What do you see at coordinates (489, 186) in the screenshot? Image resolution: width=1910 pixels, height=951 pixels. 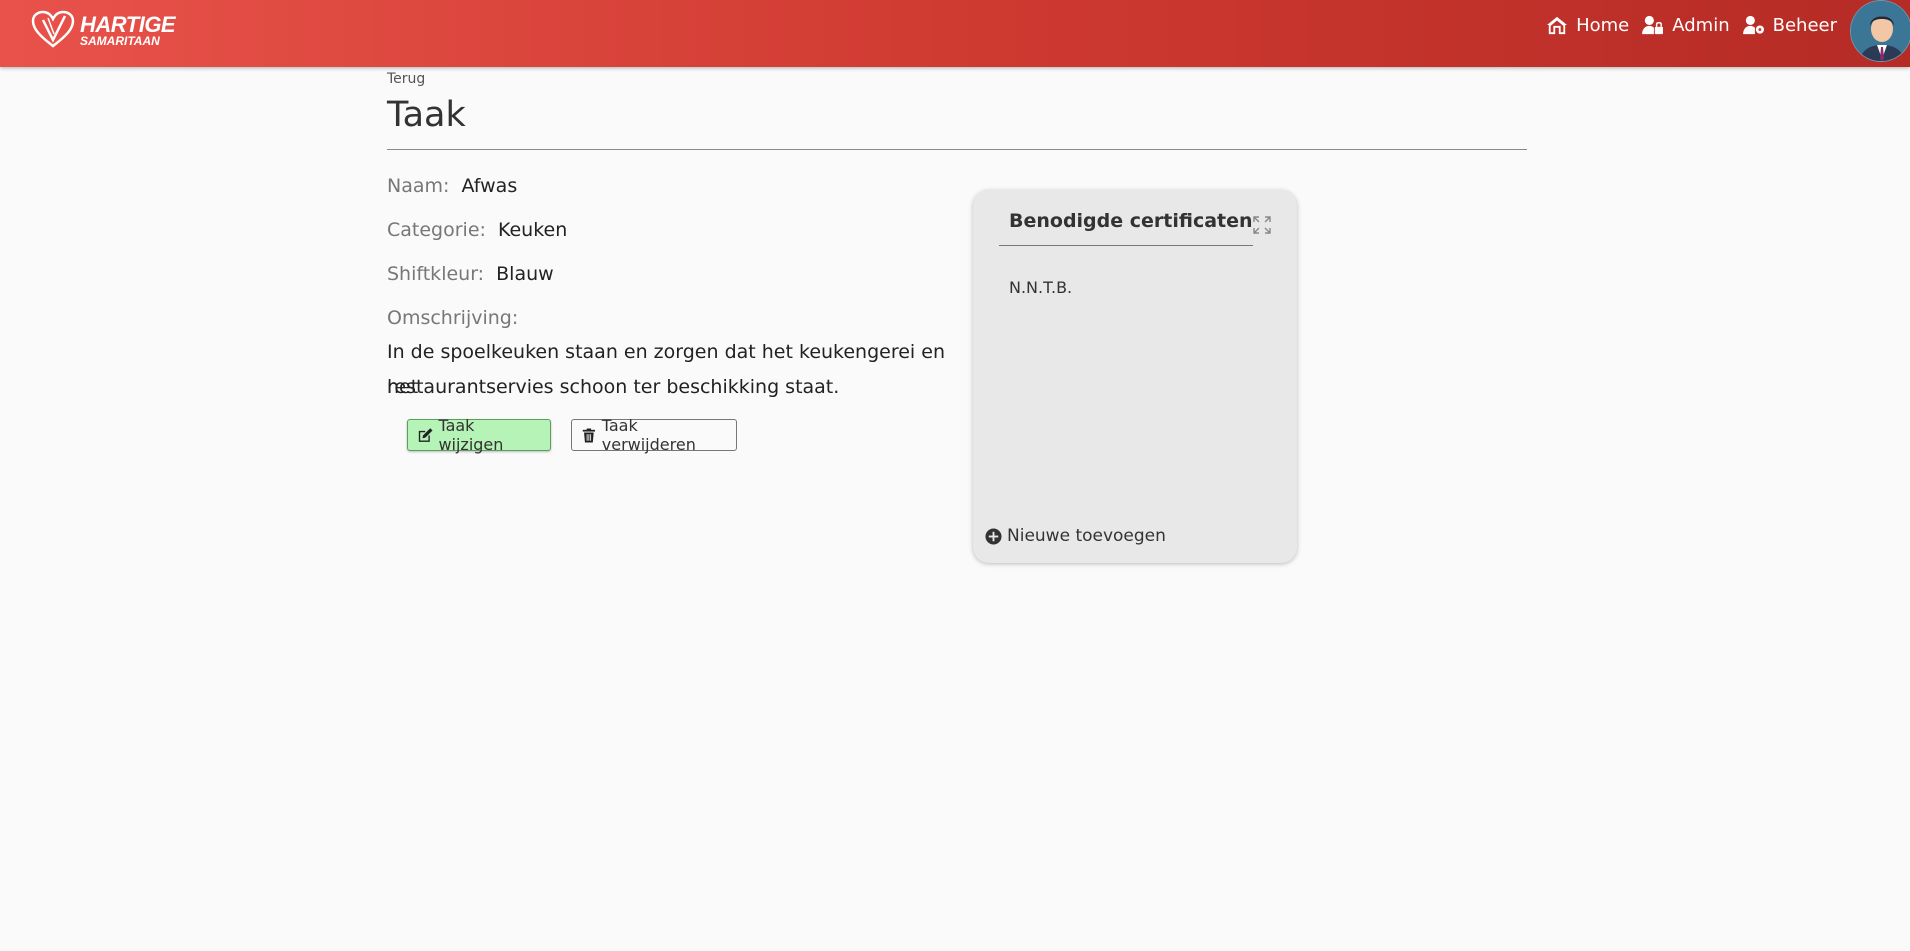 I see `naam-value: Afwas` at bounding box center [489, 186].